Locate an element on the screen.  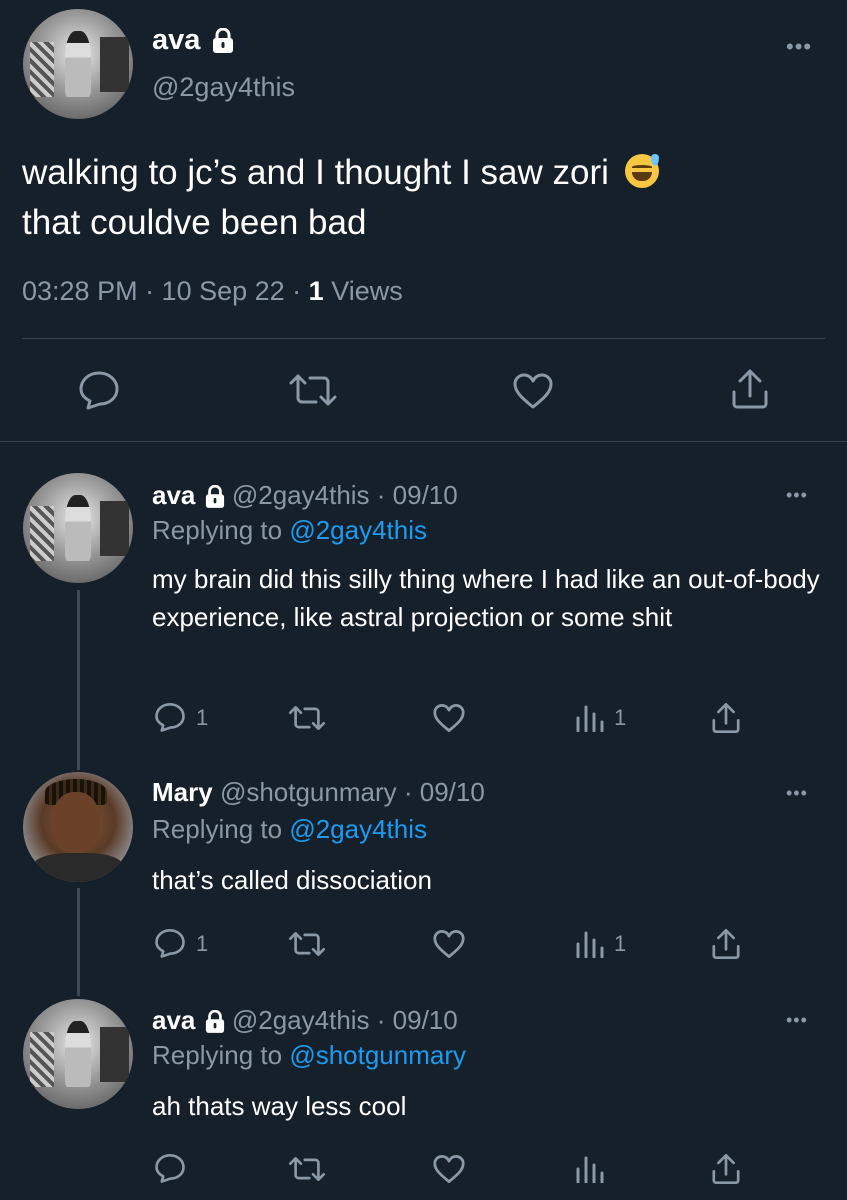
author-name-row: ava is located at coordinates (193, 40).